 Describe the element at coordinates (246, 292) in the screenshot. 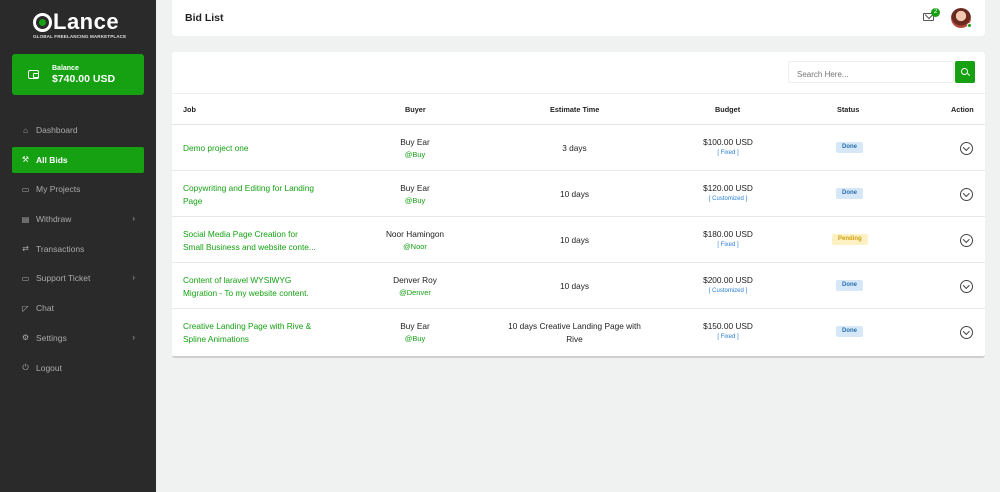

I see `job-title-line: Migration - To my website content.` at that location.